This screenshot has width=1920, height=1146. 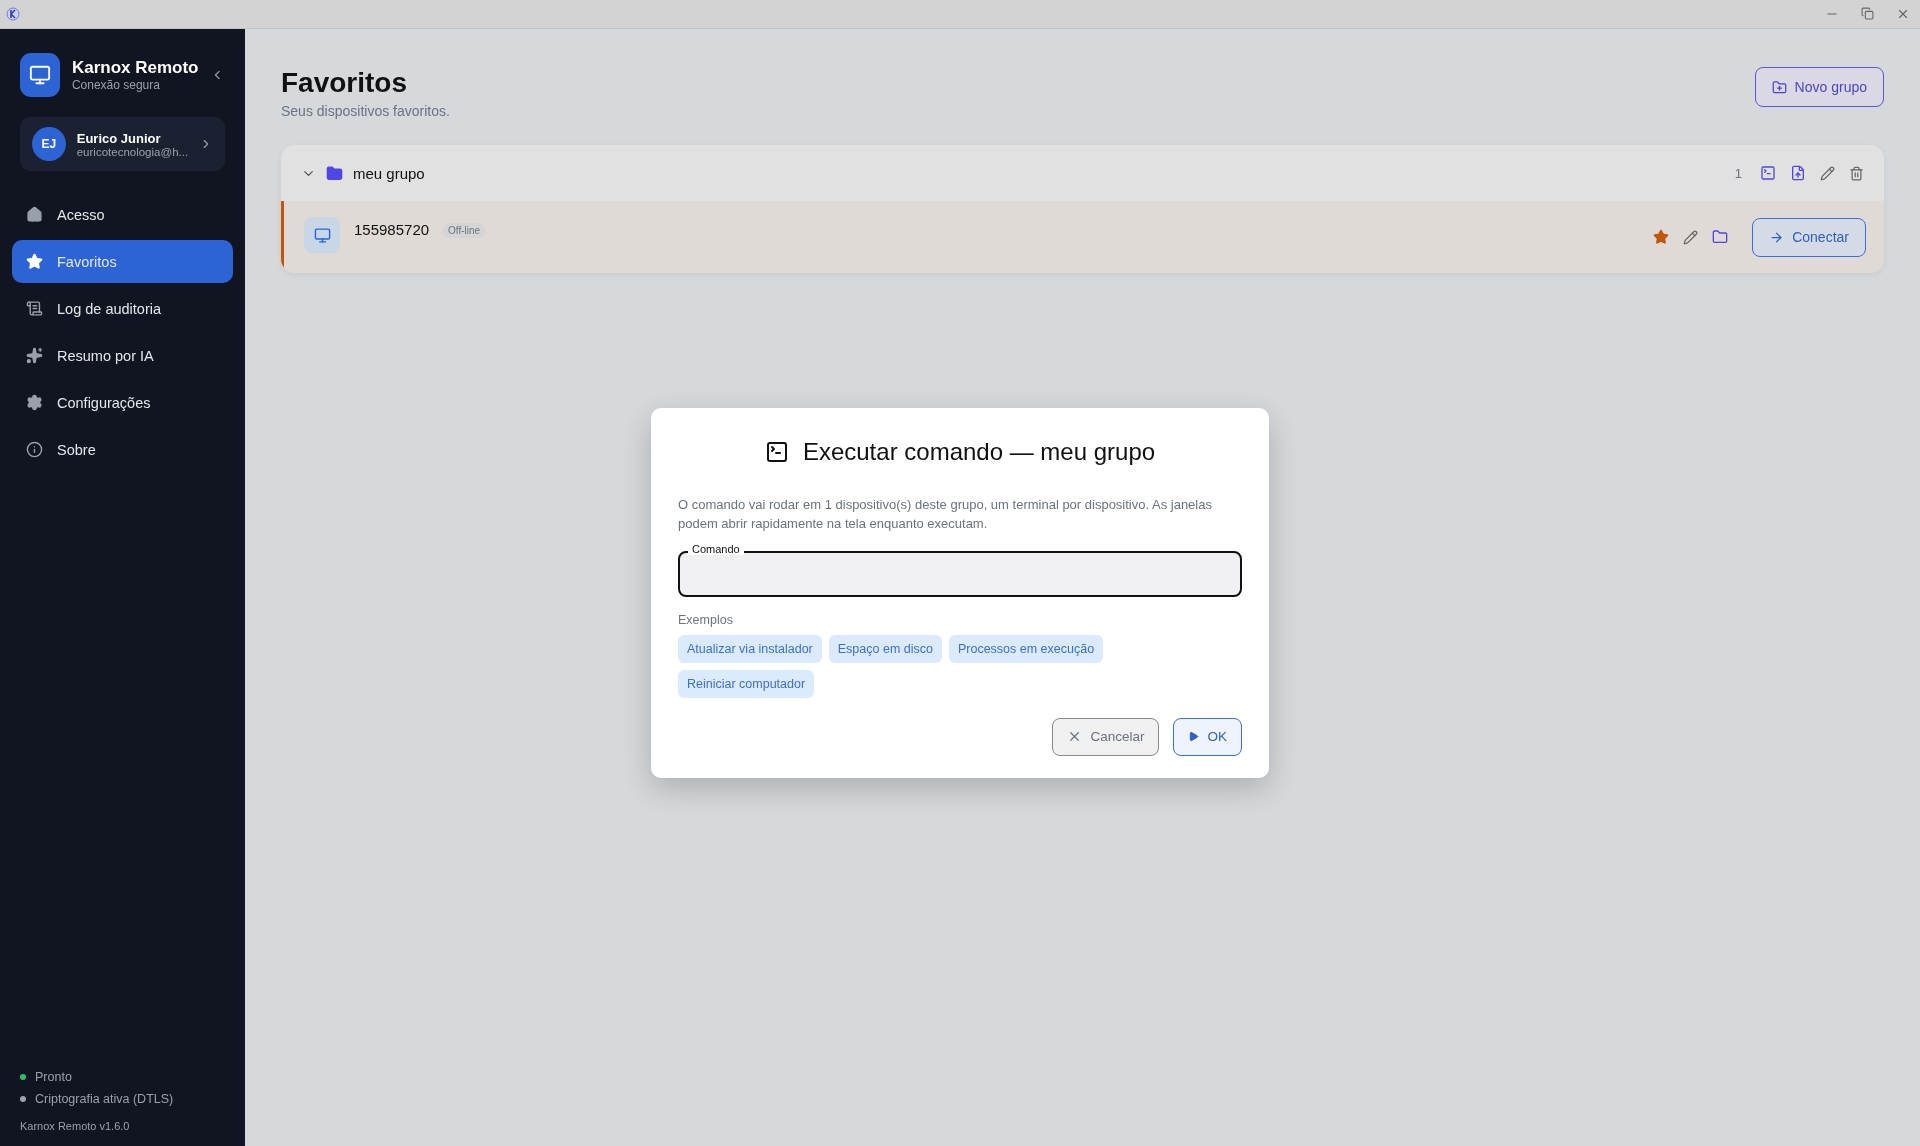 I want to click on app-name: Karnox Remoto, so click(x=135, y=68).